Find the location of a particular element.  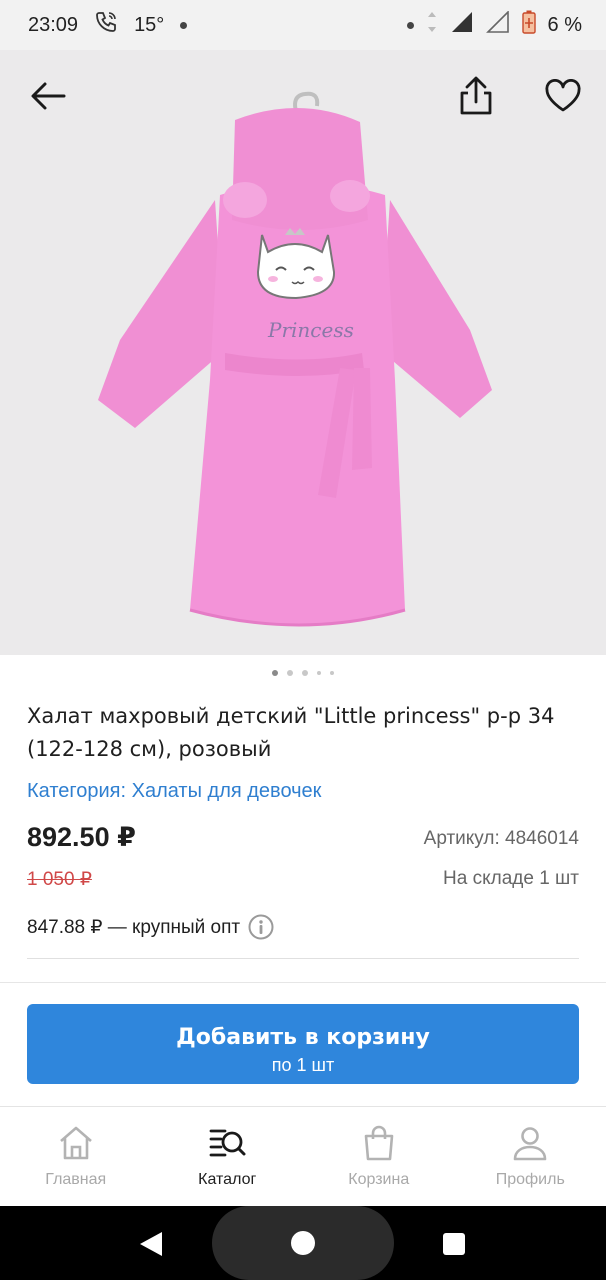

battery-percent: 6 % is located at coordinates (564, 24).